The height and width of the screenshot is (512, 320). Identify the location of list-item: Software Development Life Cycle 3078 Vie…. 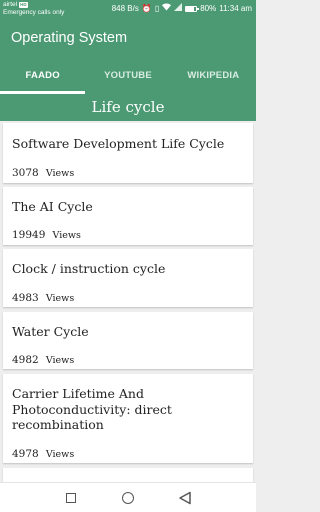
(128, 153).